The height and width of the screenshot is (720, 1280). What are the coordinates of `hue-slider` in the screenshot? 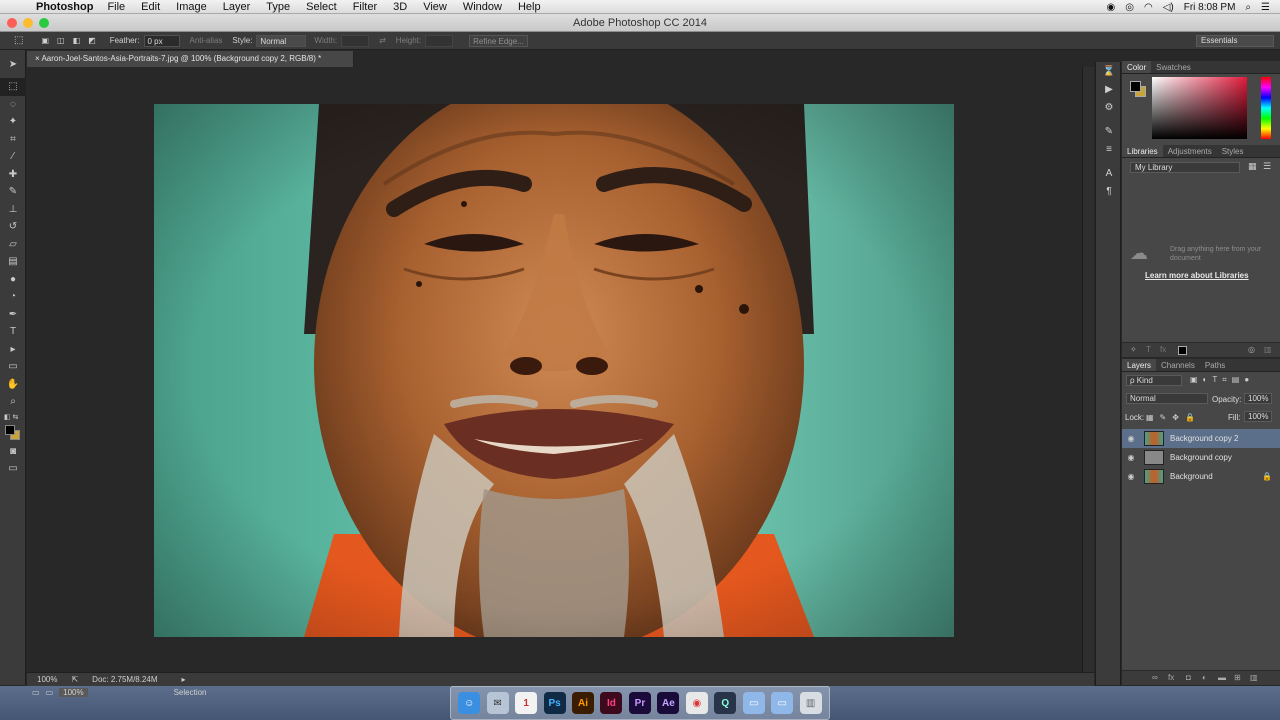 It's located at (1266, 108).